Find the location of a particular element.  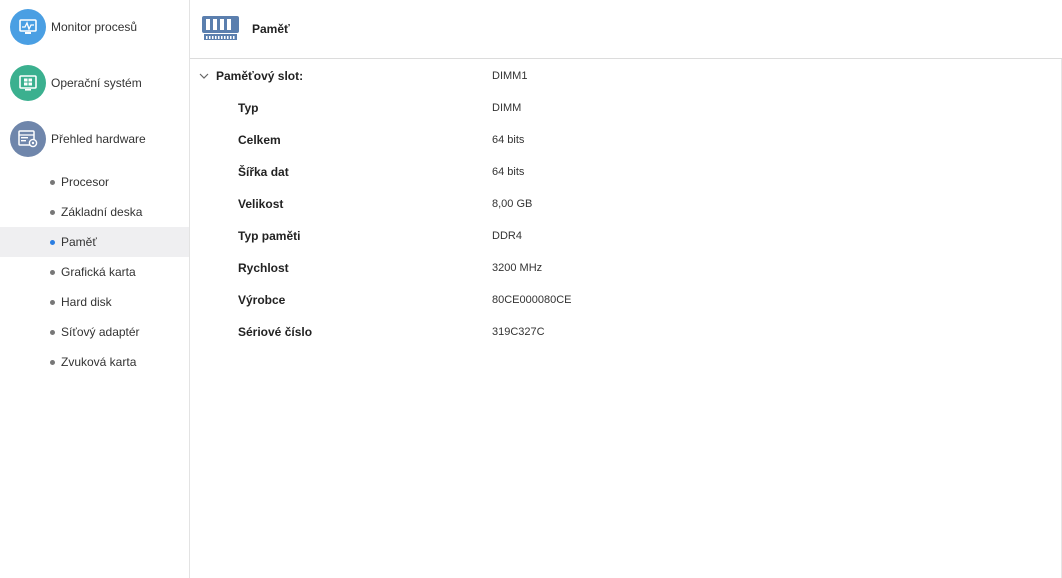

tree-row: Velikost 8,00 GB is located at coordinates (626, 204).